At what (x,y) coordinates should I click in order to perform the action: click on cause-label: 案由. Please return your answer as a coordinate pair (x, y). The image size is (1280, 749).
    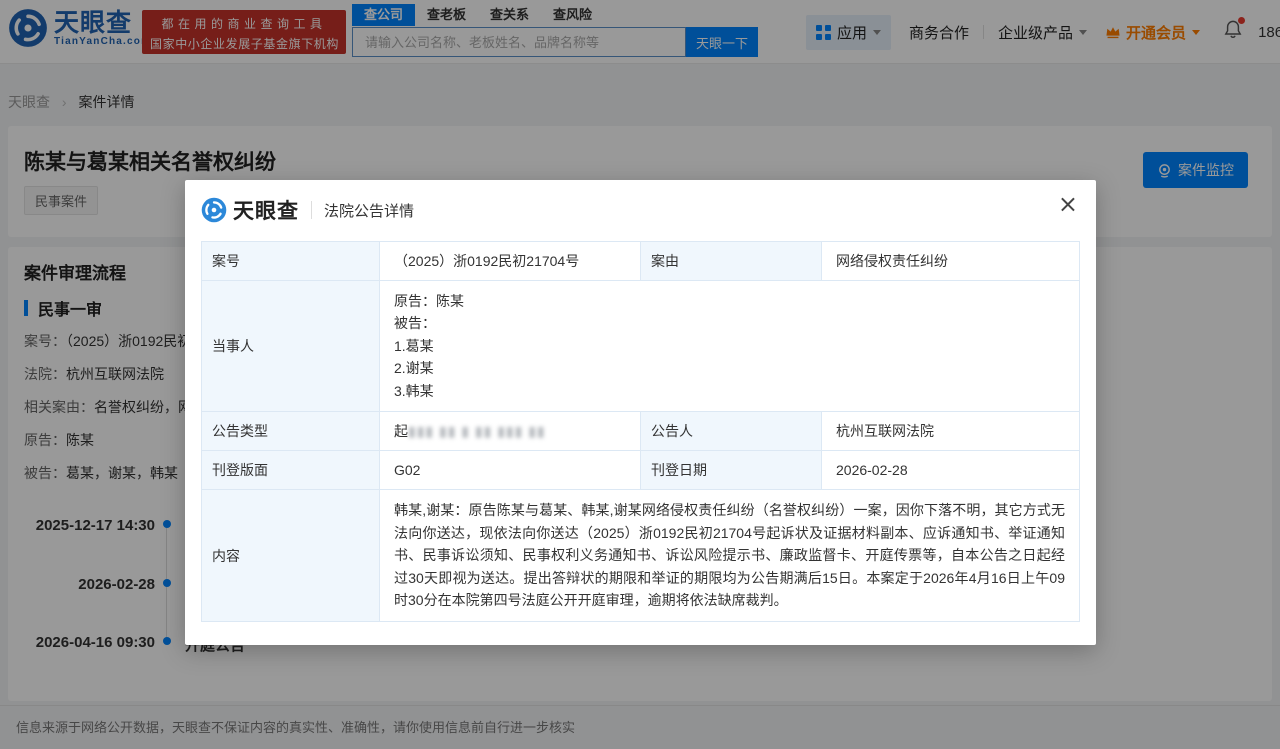
    Looking at the image, I should click on (731, 261).